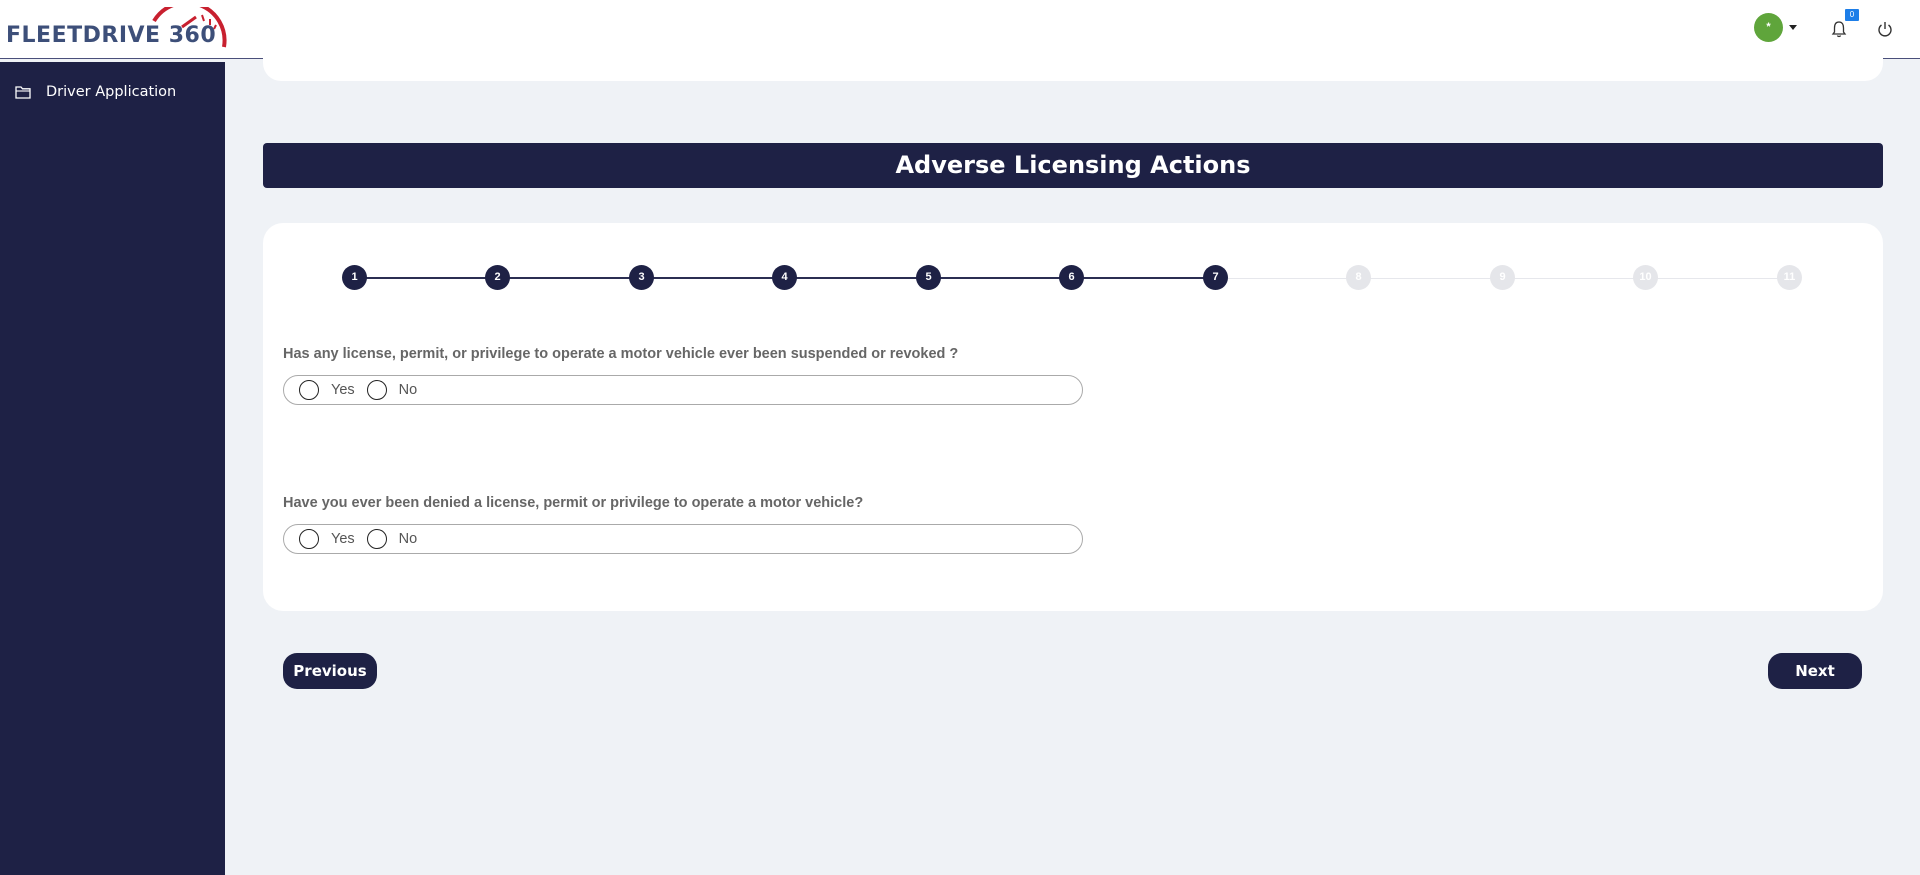  I want to click on step-8: 8, so click(1358, 277).